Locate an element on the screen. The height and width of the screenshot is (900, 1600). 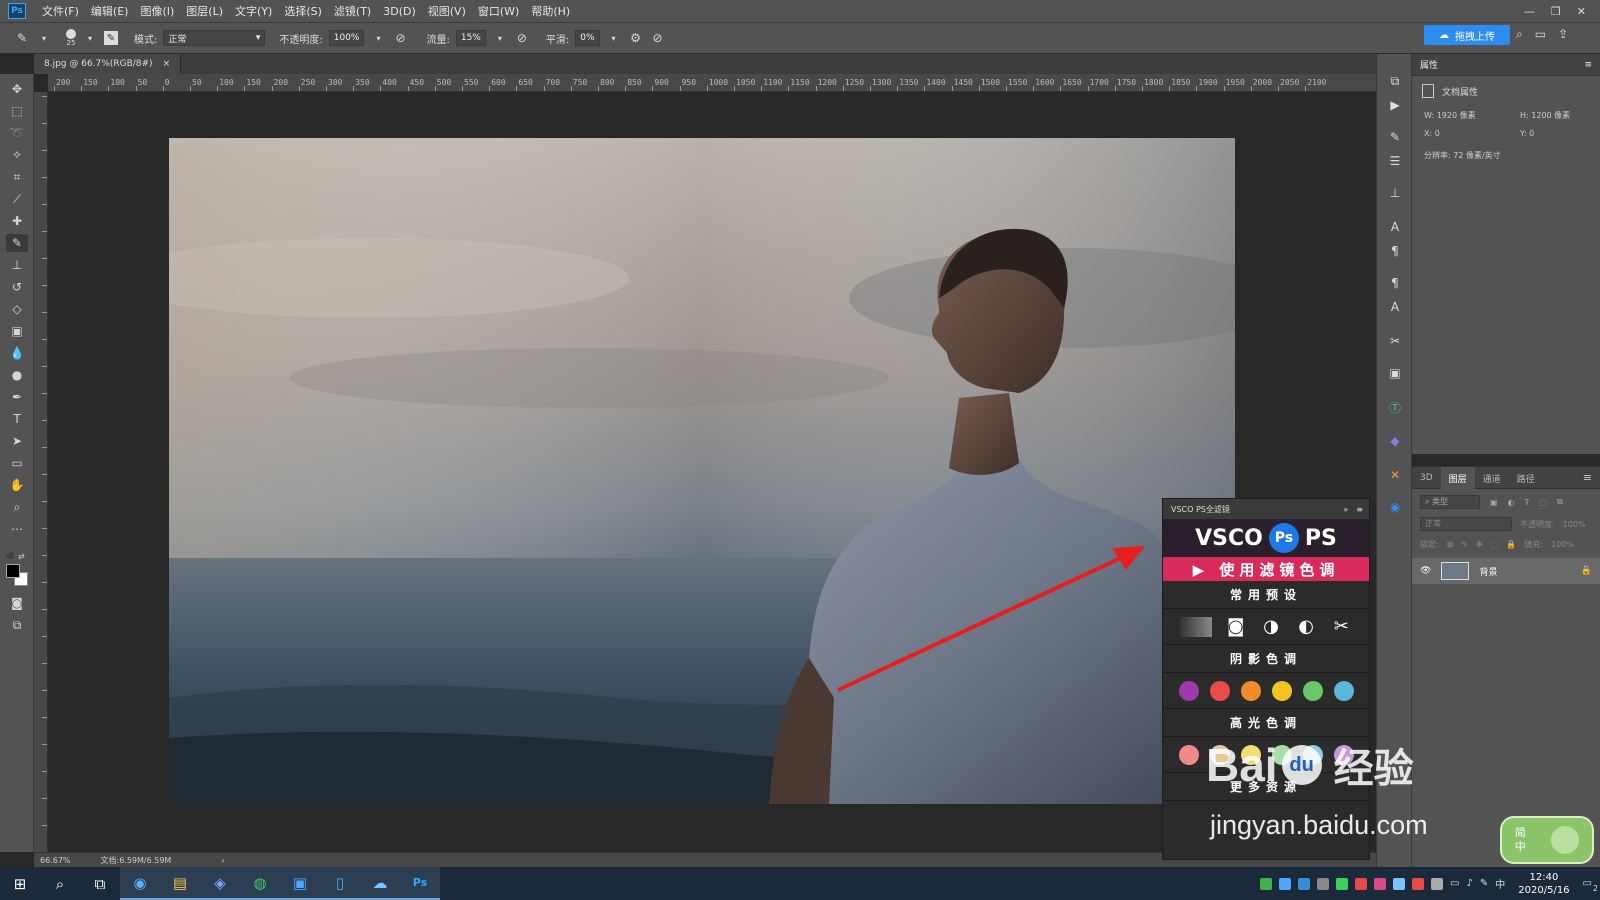
brush-tool-icon: ✎ is located at coordinates (17, 243).